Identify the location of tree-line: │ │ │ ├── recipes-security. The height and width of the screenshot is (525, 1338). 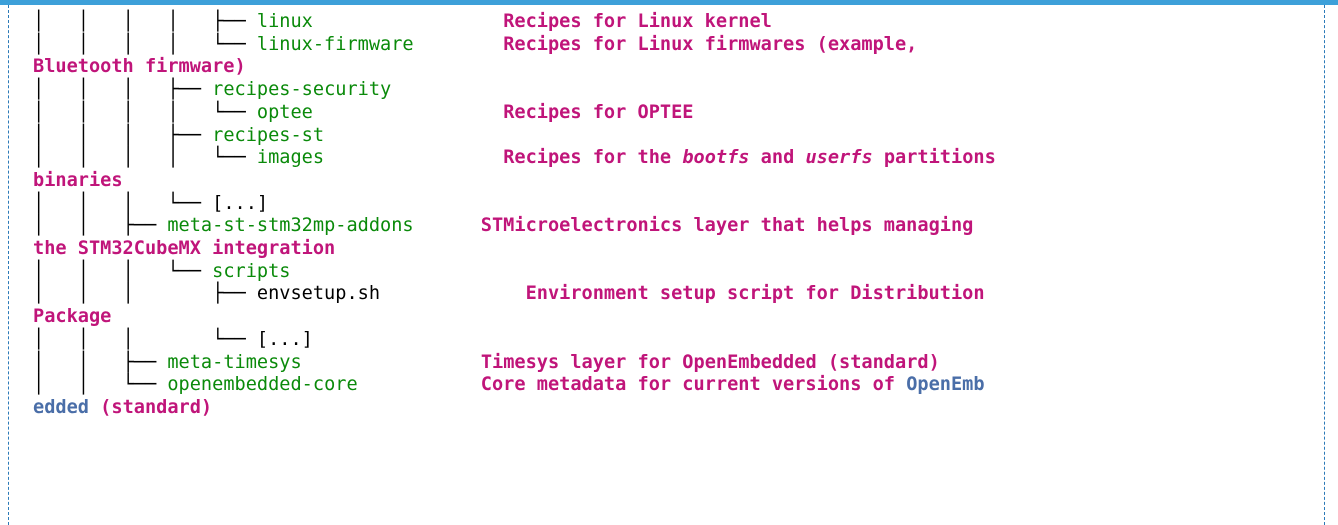
(212, 89).